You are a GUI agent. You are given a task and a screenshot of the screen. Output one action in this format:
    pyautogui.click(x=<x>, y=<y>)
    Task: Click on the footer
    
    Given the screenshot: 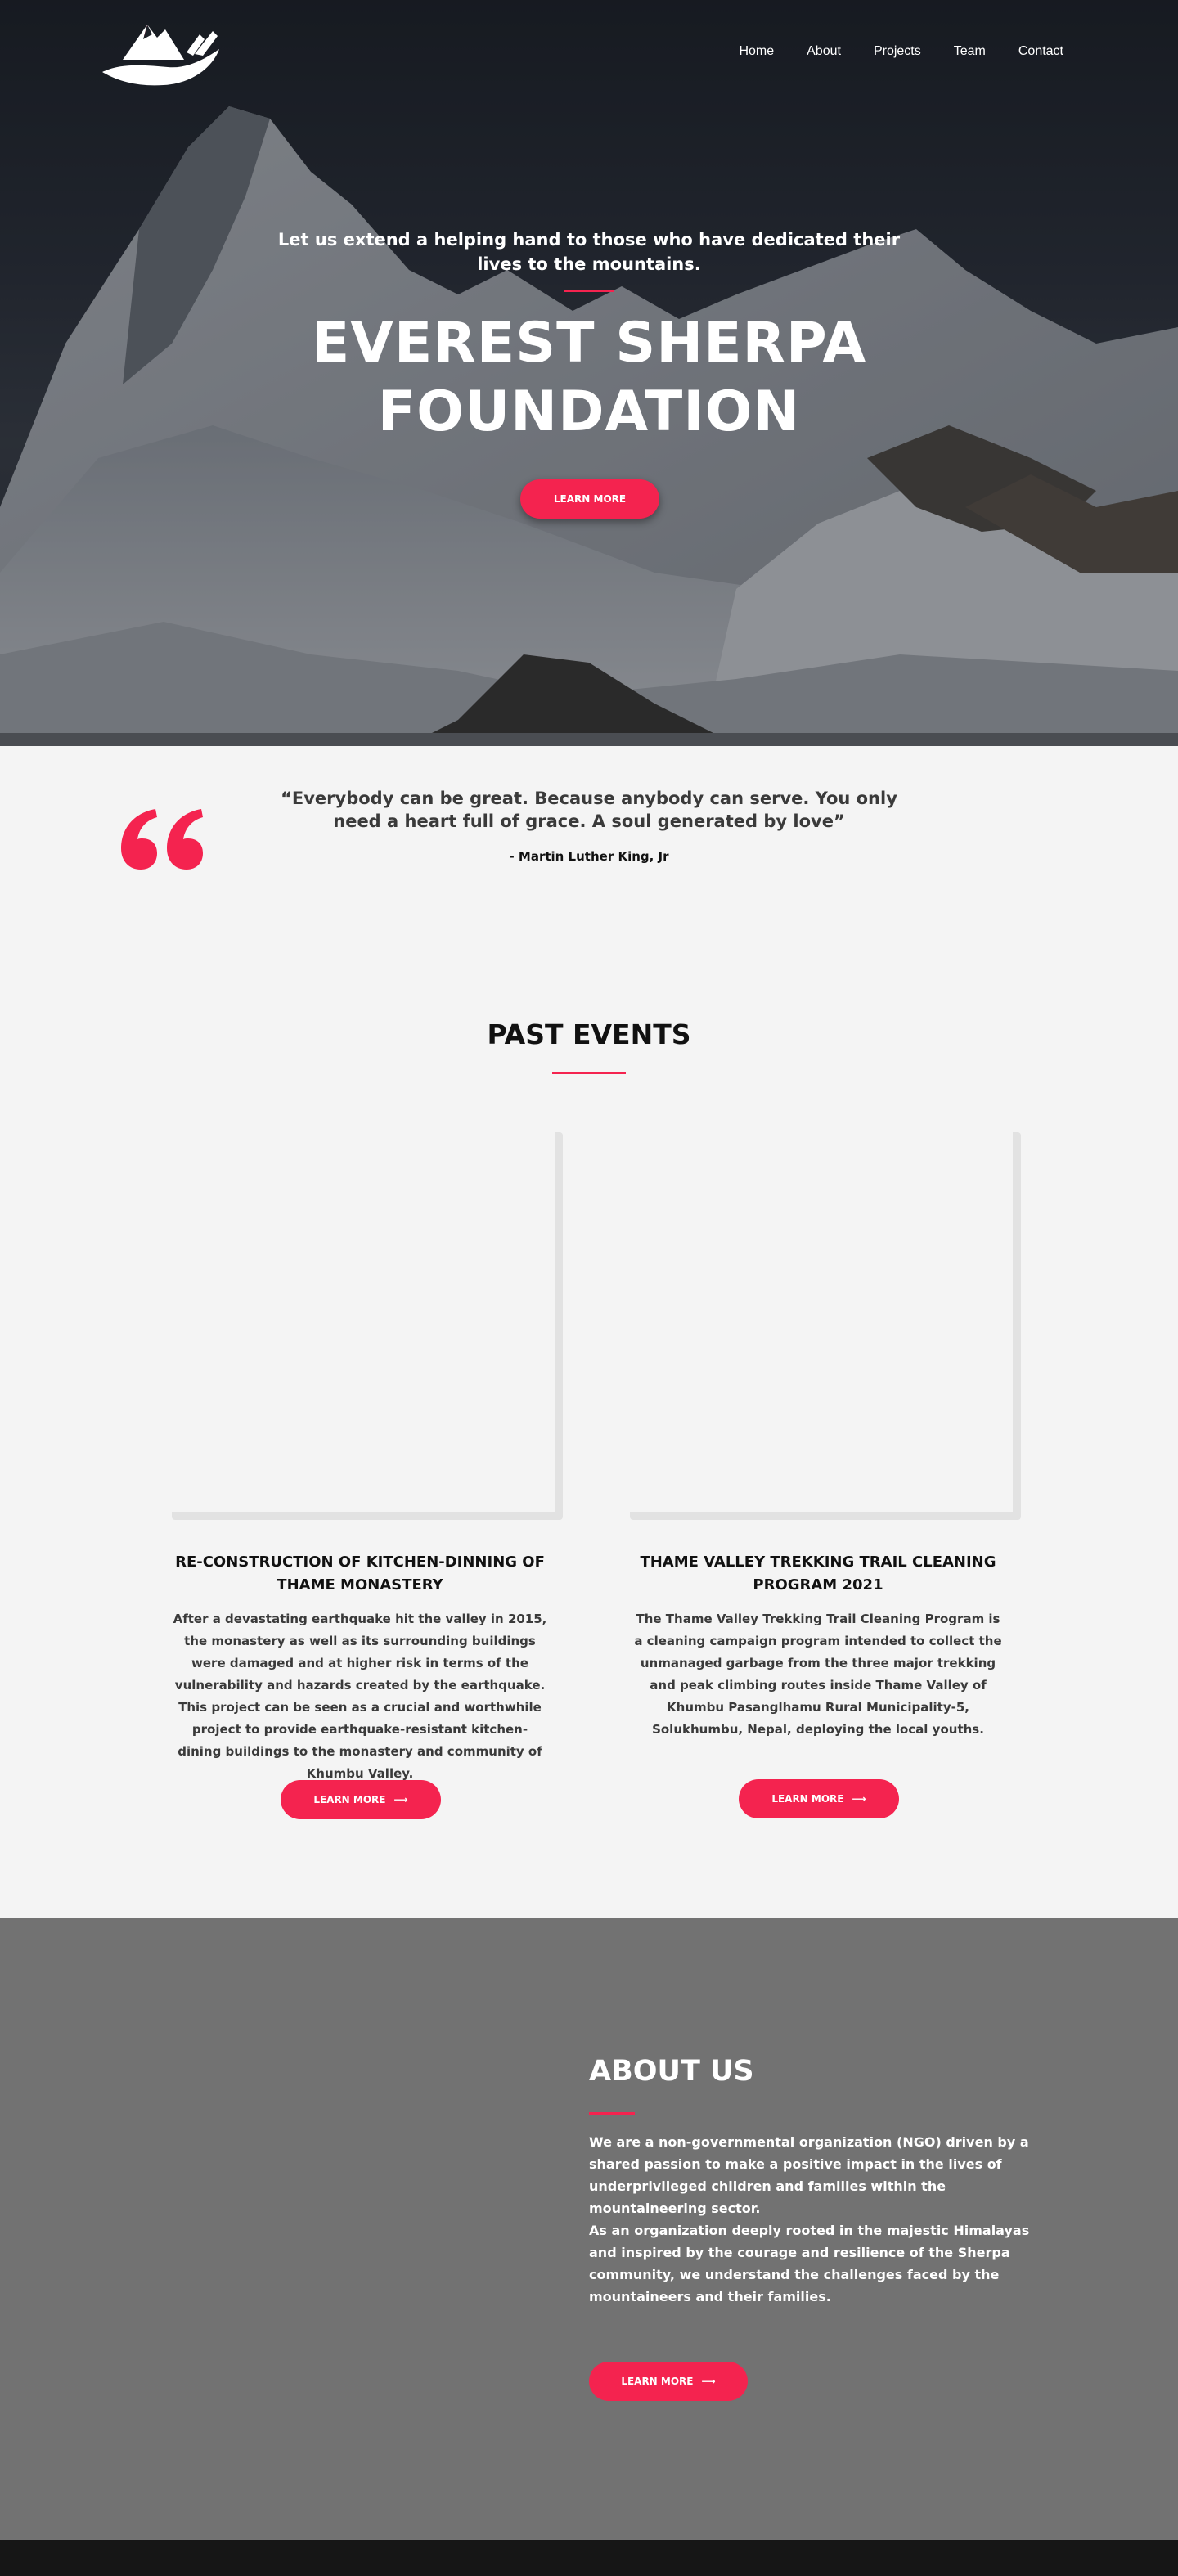 What is the action you would take?
    pyautogui.click(x=589, y=2558)
    